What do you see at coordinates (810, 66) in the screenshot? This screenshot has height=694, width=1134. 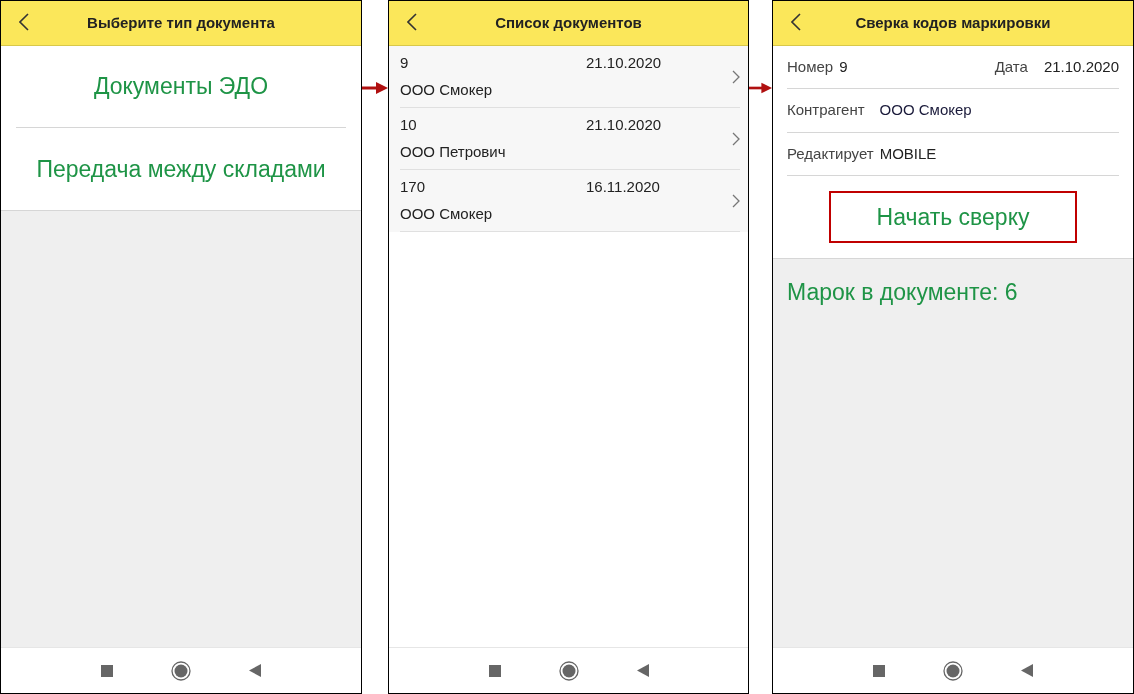 I see `field-label: Номер` at bounding box center [810, 66].